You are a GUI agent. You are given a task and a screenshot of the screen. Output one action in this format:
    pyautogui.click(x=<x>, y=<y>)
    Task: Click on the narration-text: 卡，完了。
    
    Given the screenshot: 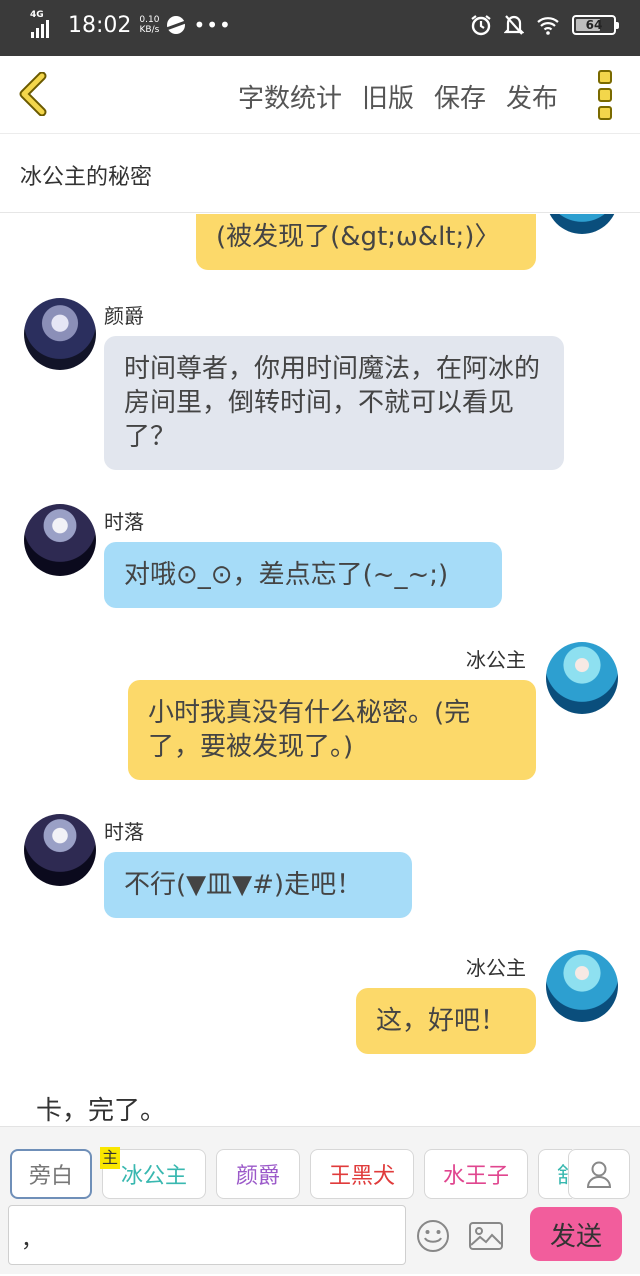 What is the action you would take?
    pyautogui.click(x=101, y=1108)
    